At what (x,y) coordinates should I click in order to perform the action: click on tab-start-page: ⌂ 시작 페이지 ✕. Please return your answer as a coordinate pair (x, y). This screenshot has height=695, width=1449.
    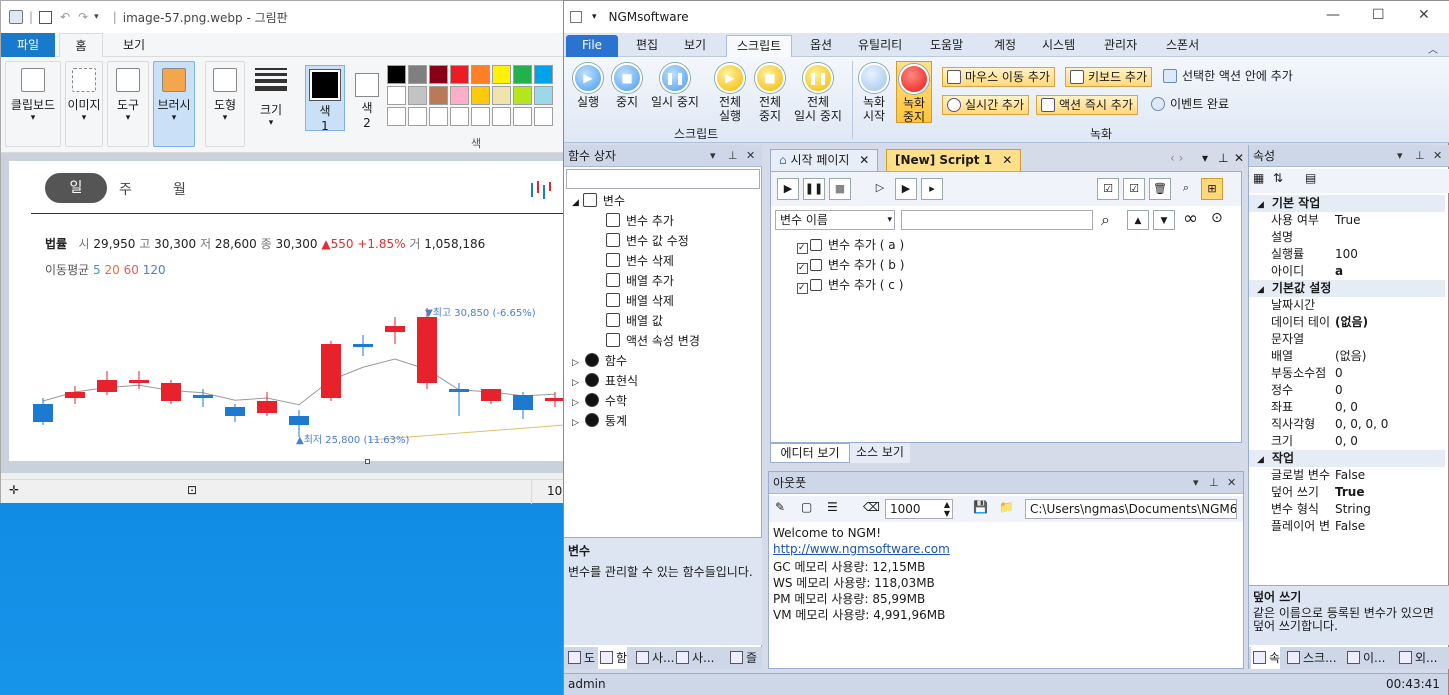
    Looking at the image, I should click on (824, 160).